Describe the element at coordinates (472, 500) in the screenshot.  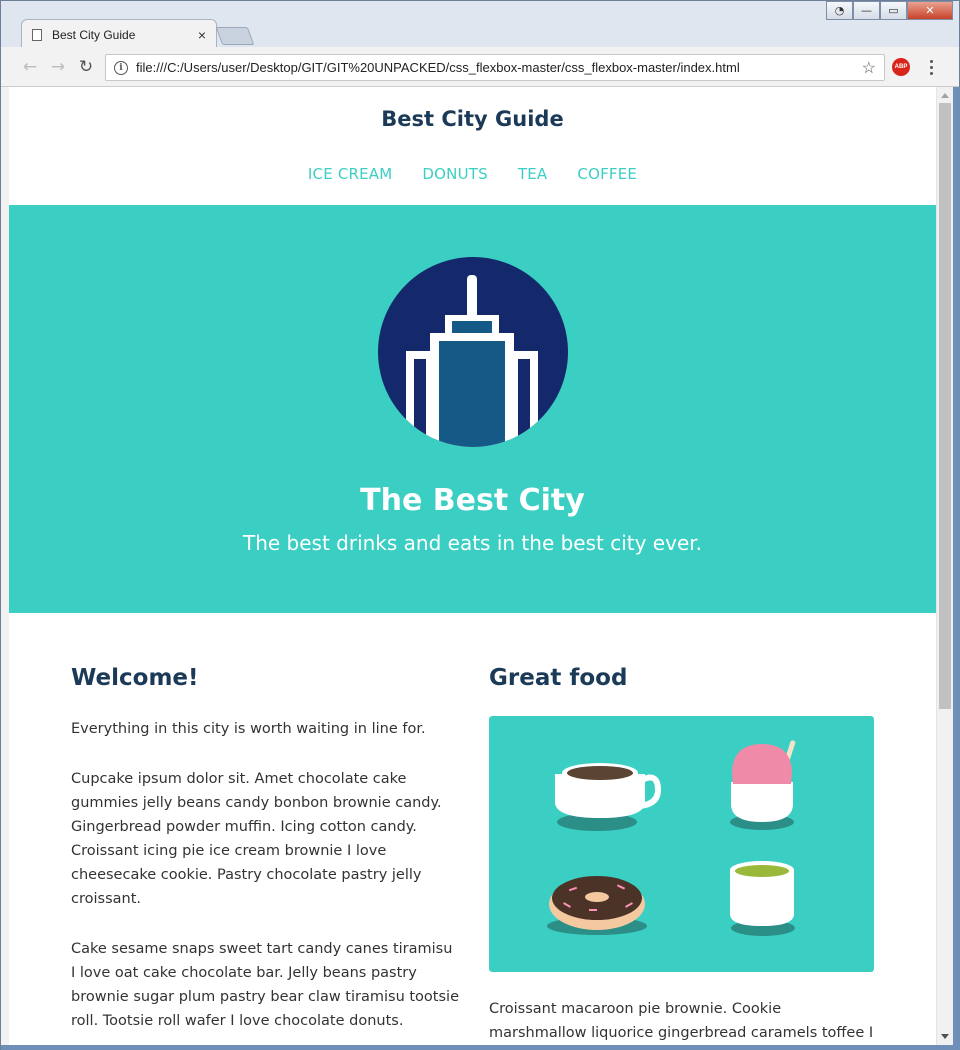
I see `hero-title: The Best City` at that location.